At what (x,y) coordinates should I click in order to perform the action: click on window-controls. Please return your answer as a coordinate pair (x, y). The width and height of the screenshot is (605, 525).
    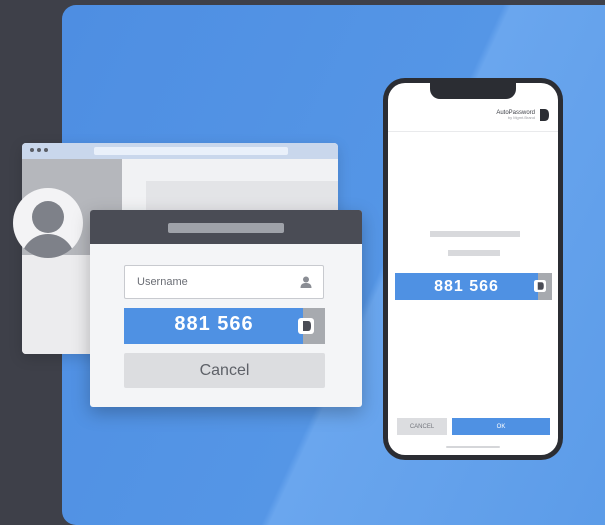
    Looking at the image, I should click on (39, 150).